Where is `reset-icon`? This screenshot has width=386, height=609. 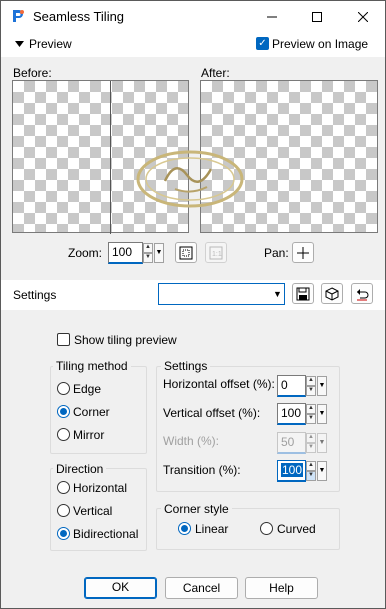
reset-icon is located at coordinates (363, 294).